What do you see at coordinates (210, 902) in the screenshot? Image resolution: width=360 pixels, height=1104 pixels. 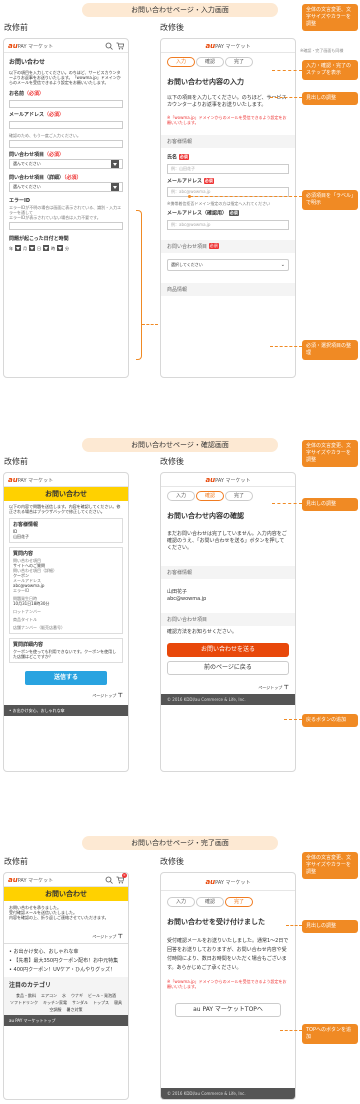 I see `step-confirm: 確認` at bounding box center [210, 902].